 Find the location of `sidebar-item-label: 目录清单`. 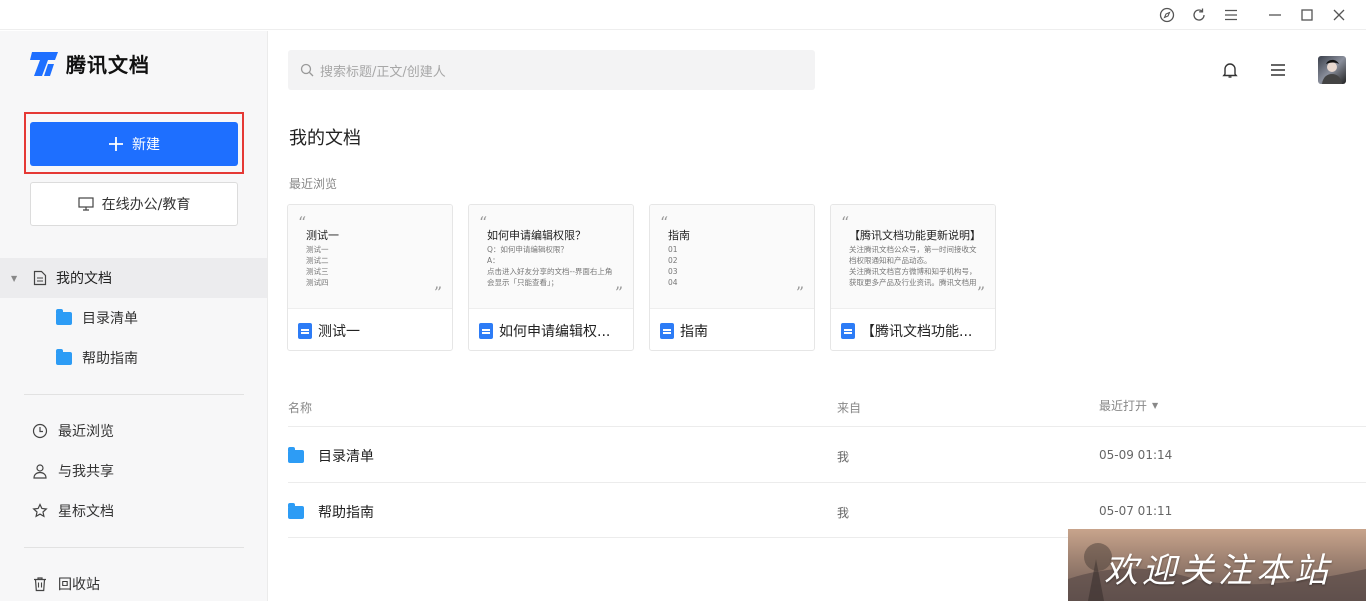

sidebar-item-label: 目录清单 is located at coordinates (110, 319).